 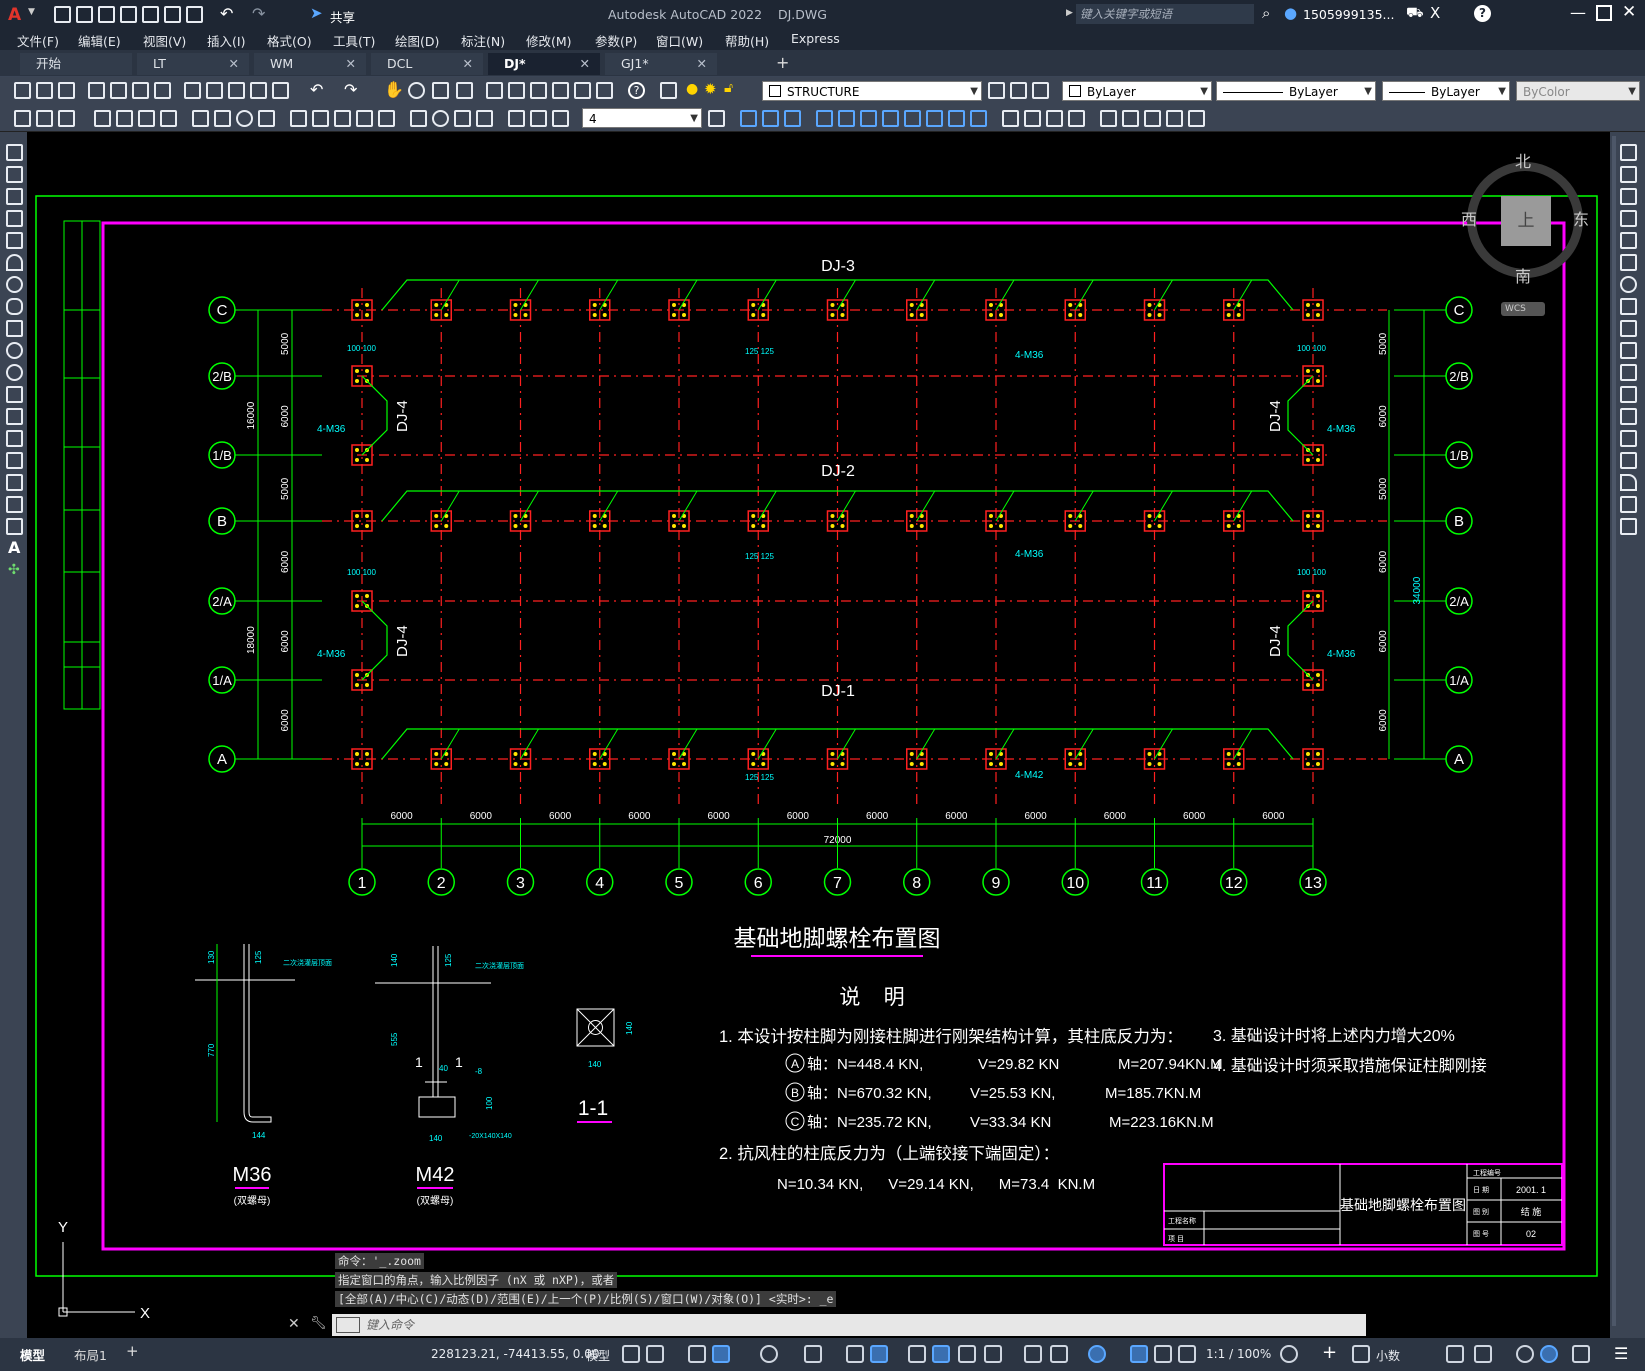 What do you see at coordinates (31, 12) in the screenshot?
I see `app-menu-chevron-icon: ▼` at bounding box center [31, 12].